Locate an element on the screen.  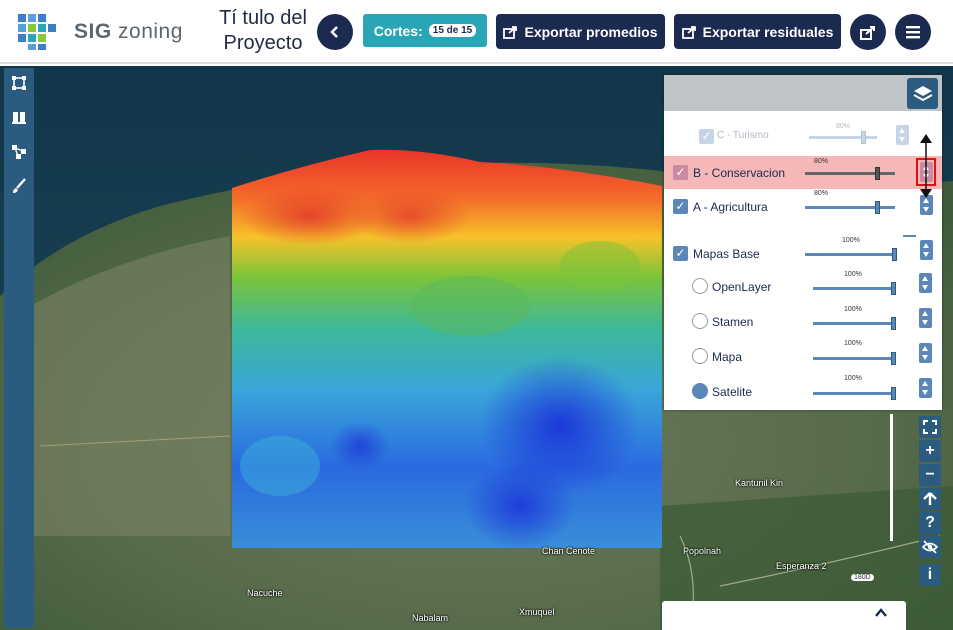
export-residuales-button: Exportar residuales is located at coordinates (757, 31).